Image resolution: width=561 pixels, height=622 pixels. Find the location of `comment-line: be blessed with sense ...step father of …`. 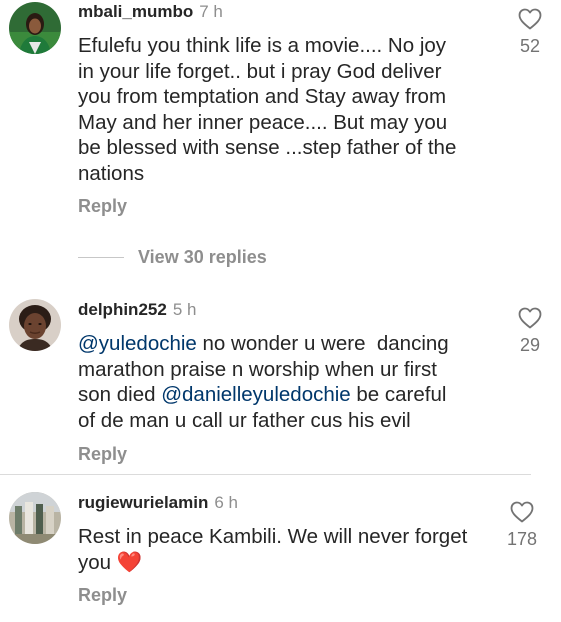

comment-line: be blessed with sense ...step father of … is located at coordinates (267, 148).